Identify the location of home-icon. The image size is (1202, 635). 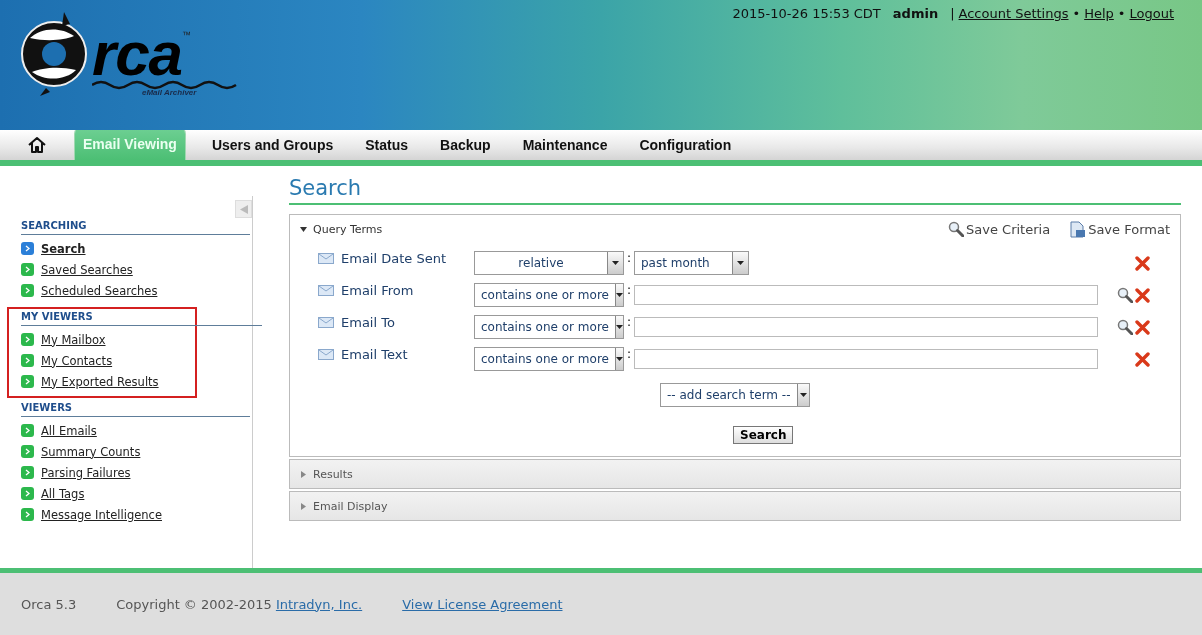
(37, 145).